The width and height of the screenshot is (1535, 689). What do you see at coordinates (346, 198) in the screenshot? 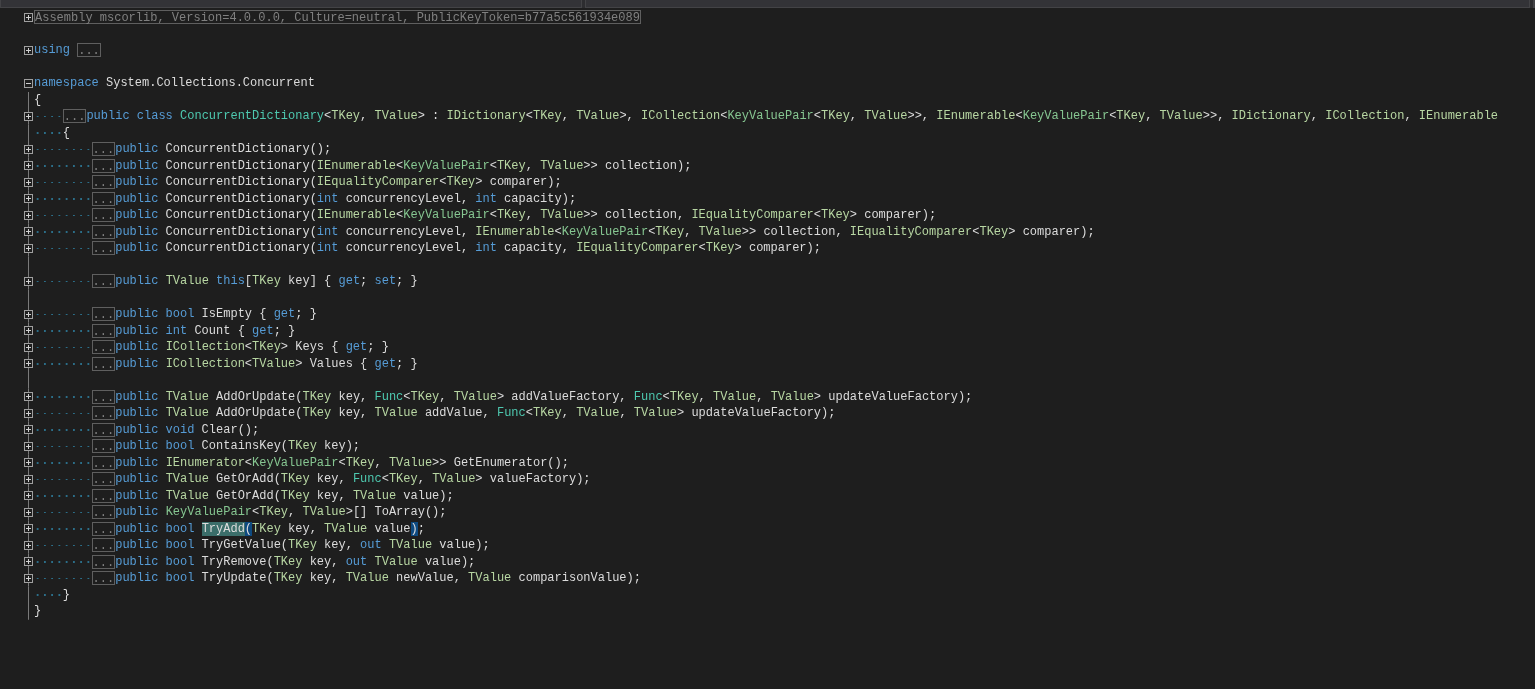
I see `code-text: public ConcurrentDictionary(int concurrencyLevel, int capacity);` at bounding box center [346, 198].